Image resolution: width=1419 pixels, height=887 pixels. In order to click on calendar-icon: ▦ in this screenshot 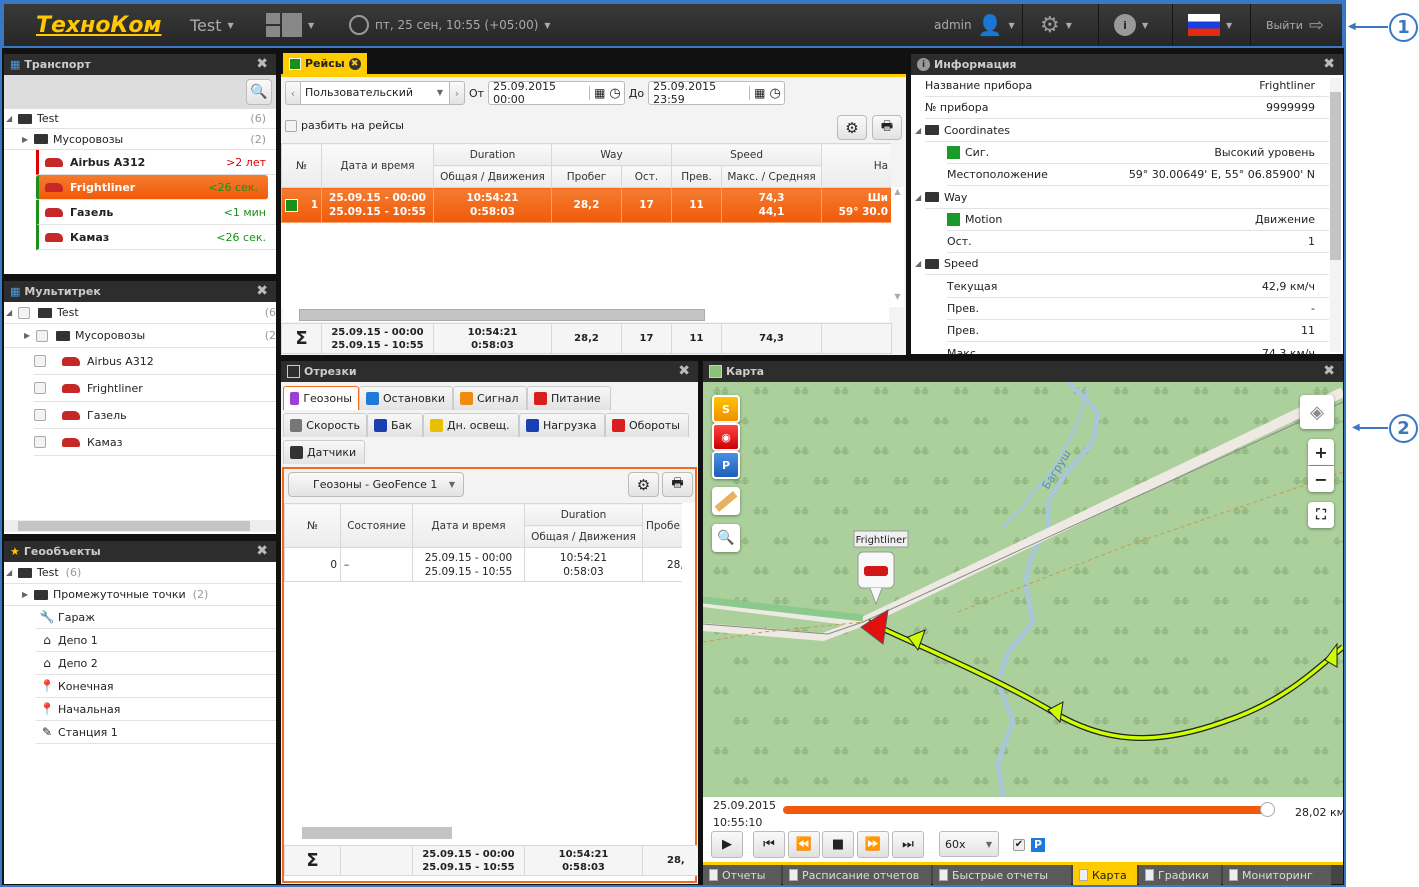, I will do `click(759, 93)`.